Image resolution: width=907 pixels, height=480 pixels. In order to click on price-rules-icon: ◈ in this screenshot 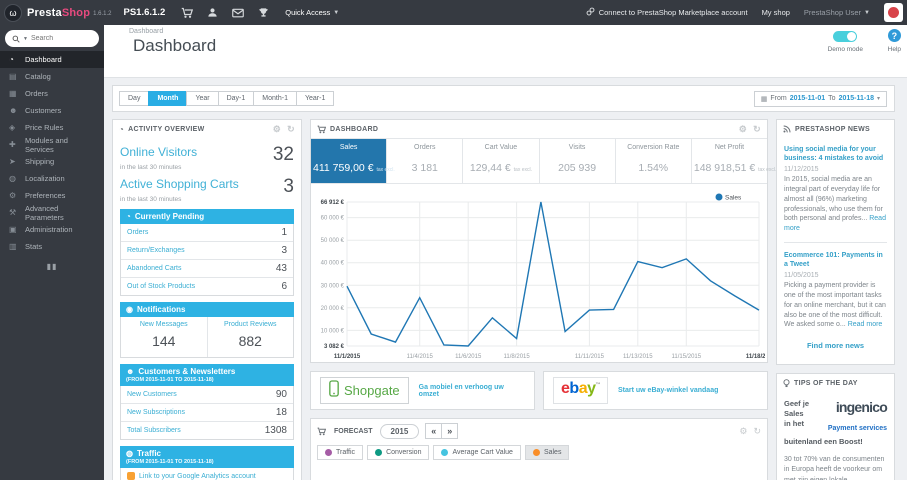, I will do `click(12, 127)`.